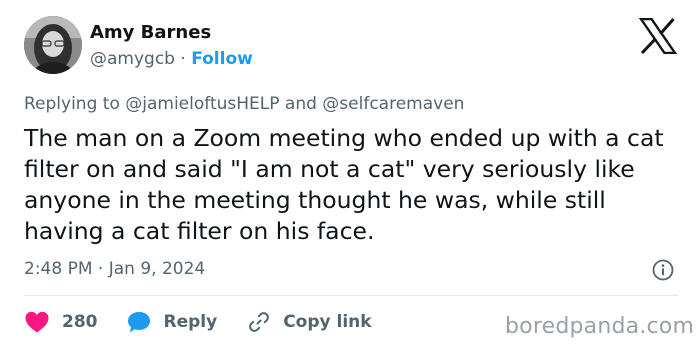  What do you see at coordinates (202, 104) in the screenshot?
I see `mention-link: @jamieloftusHELP` at bounding box center [202, 104].